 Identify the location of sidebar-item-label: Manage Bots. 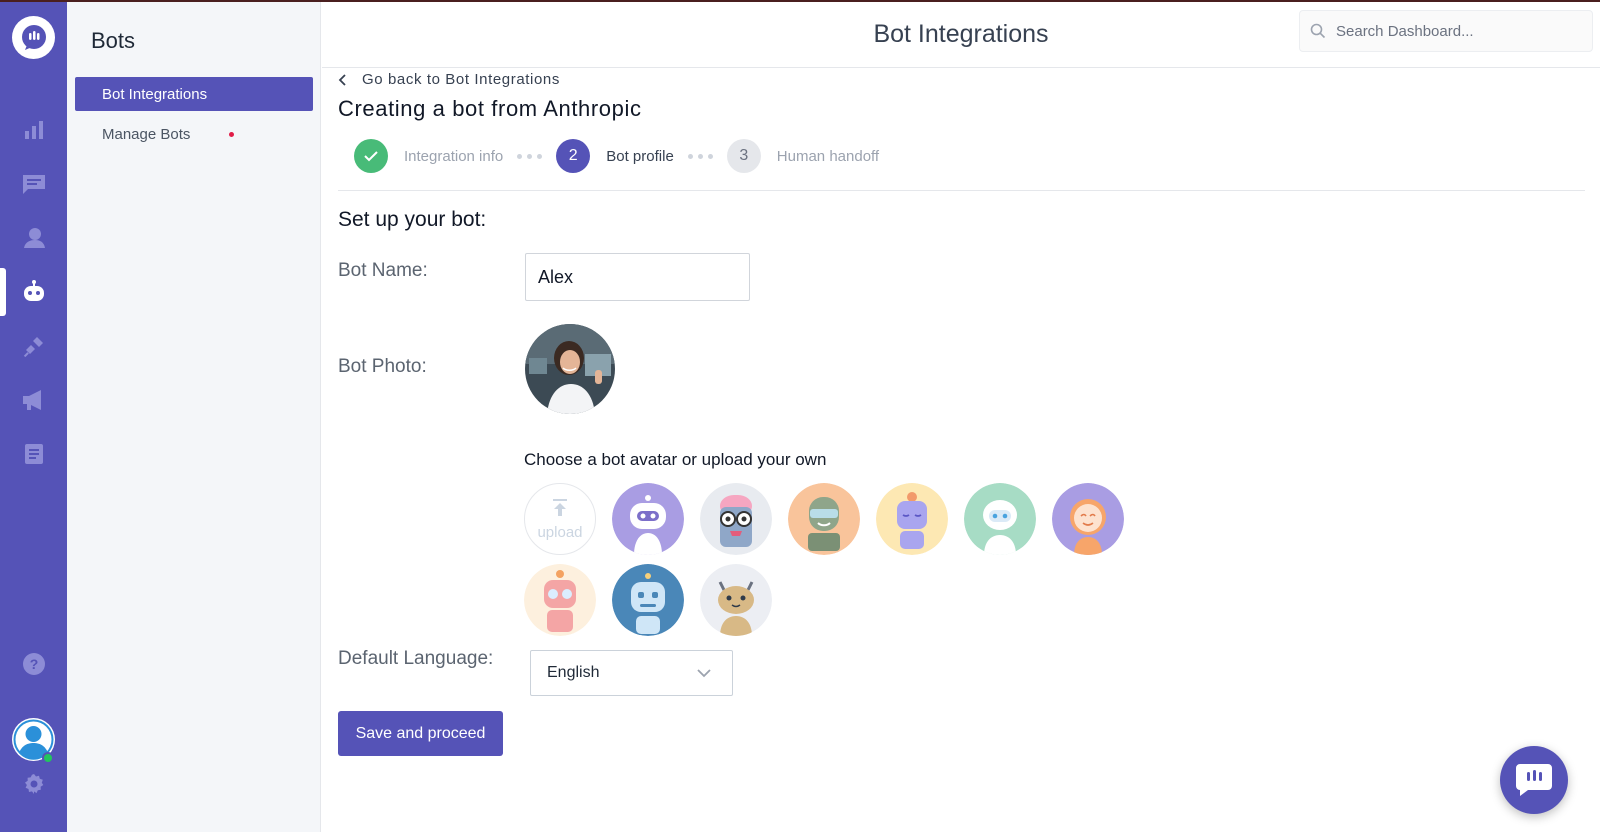
(146, 134).